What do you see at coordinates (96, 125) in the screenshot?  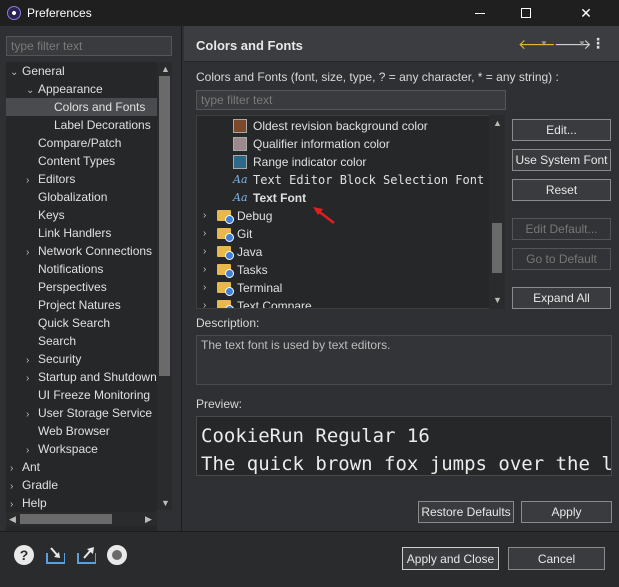 I see `tree-item: Label Decorations` at bounding box center [96, 125].